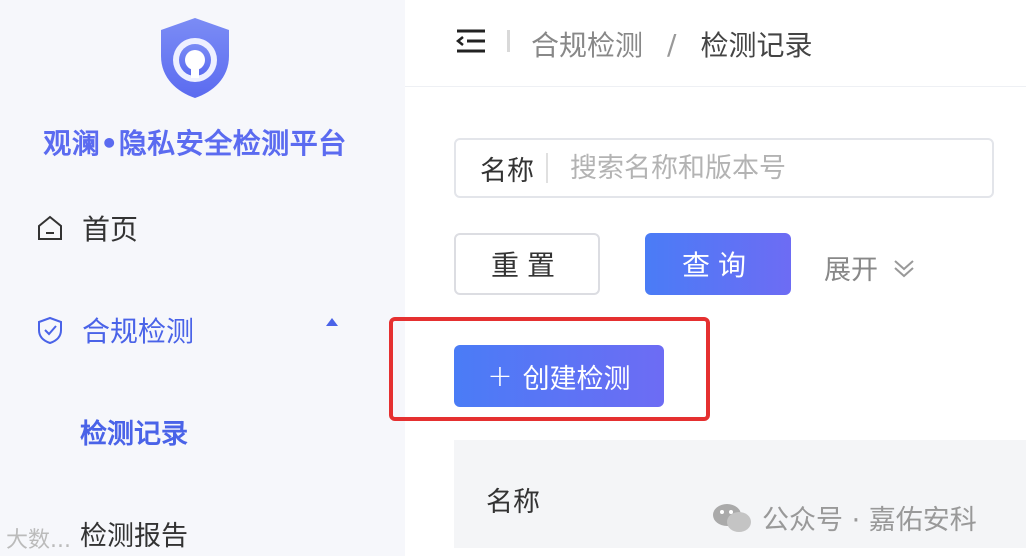  Describe the element at coordinates (718, 264) in the screenshot. I see `query-button: 查询` at that location.